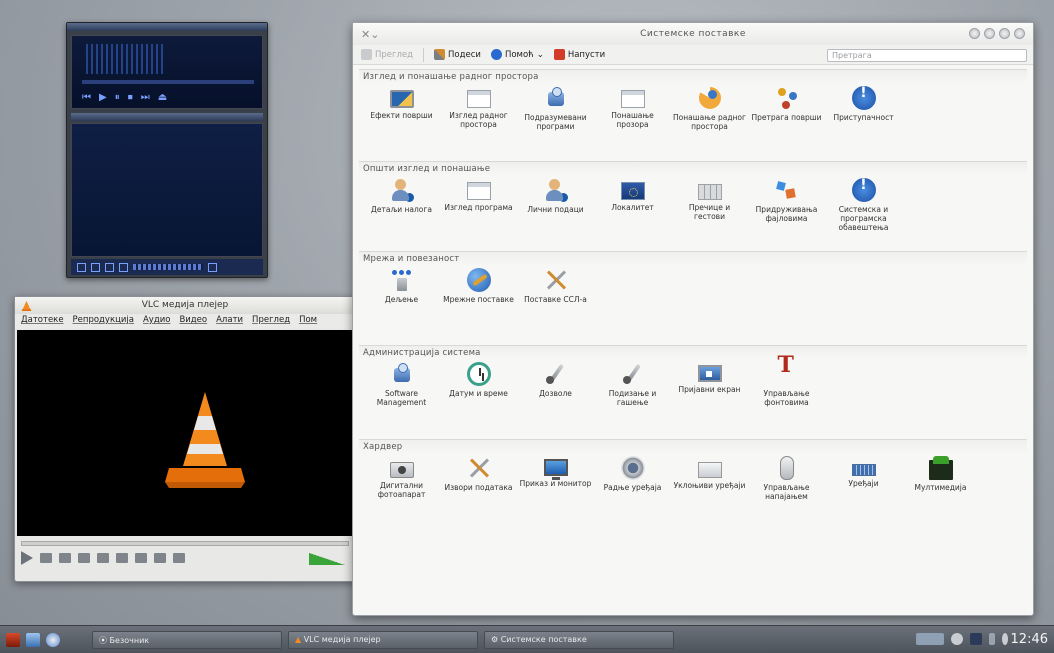 This screenshot has height=653, width=1054. Describe the element at coordinates (383, 640) in the screenshot. I see `task-item-vlc: ▲ VLC медија плејер` at that location.